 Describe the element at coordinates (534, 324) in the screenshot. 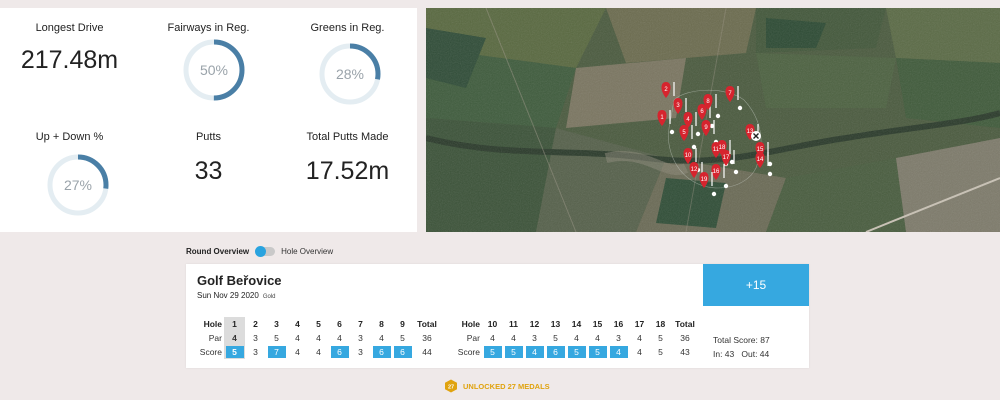

I see `hole-cell: 12` at that location.